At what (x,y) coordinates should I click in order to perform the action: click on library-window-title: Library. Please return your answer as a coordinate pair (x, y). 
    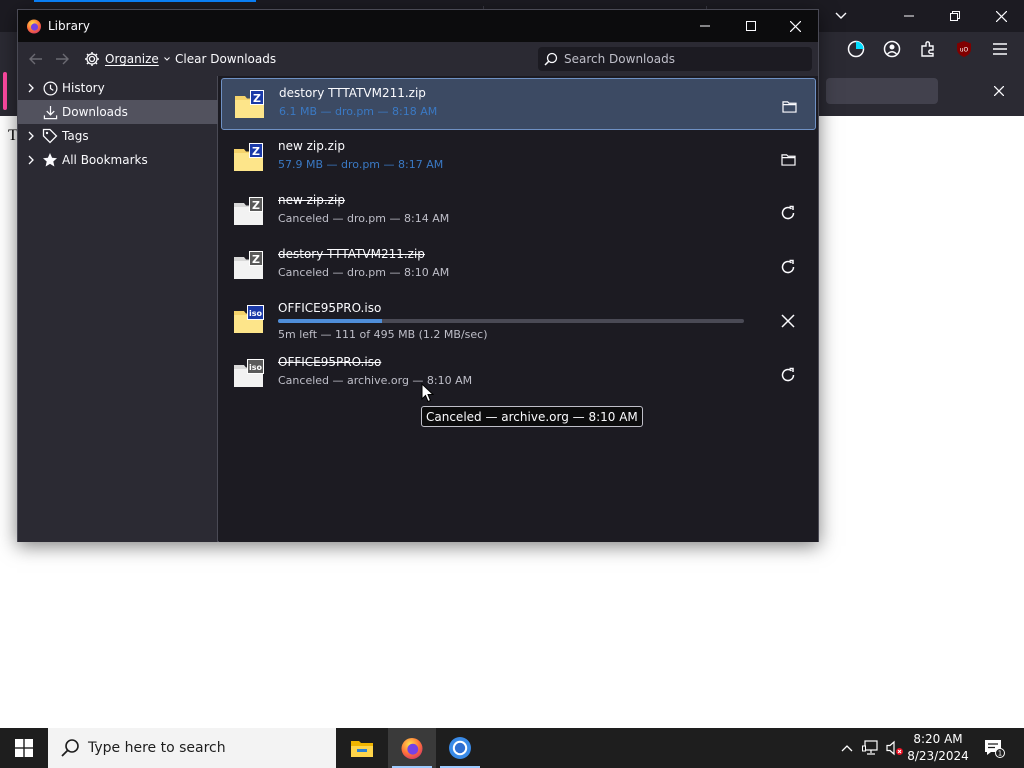
    Looking at the image, I should click on (69, 26).